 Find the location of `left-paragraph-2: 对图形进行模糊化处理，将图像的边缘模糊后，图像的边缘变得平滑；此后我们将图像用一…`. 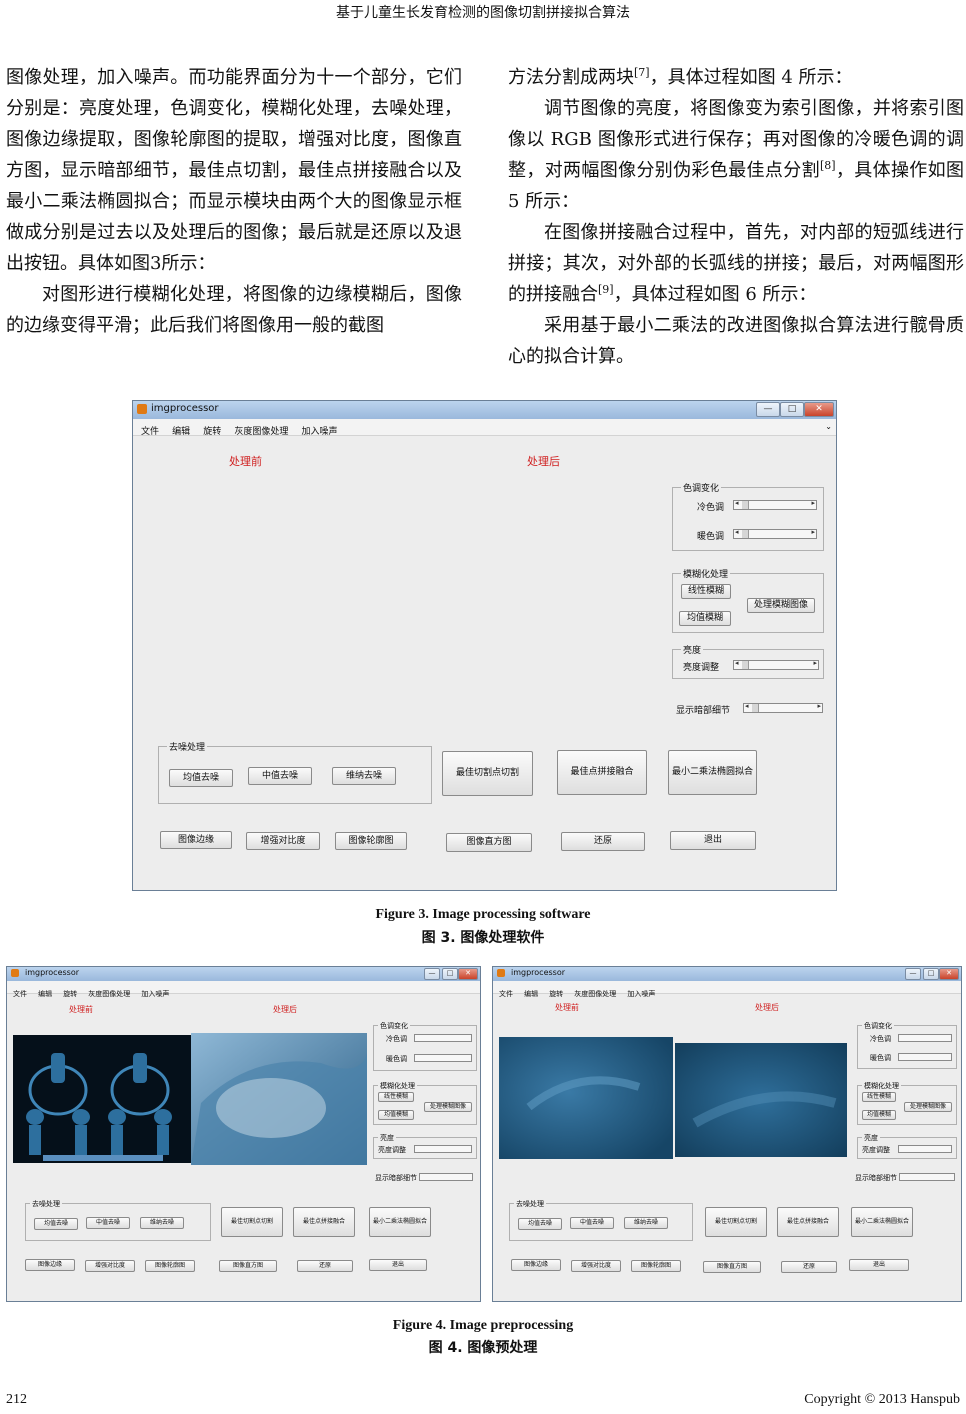

left-paragraph-2: 对图形进行模糊化处理，将图像的边缘模糊后，图像的边缘变得平滑；此后我们将图像用一… is located at coordinates (234, 310).